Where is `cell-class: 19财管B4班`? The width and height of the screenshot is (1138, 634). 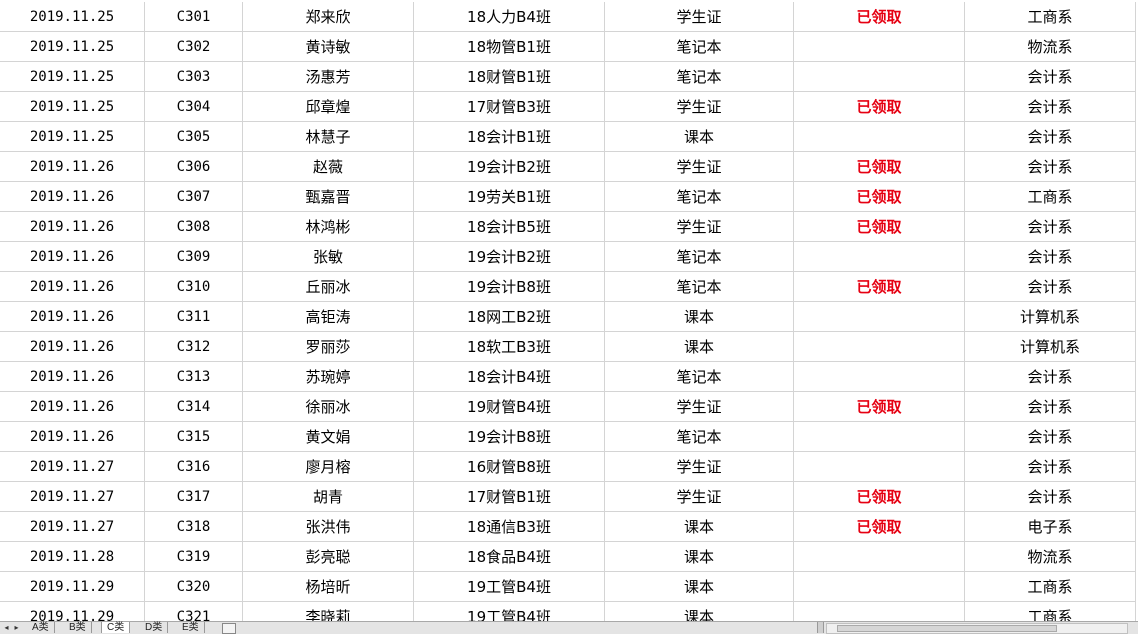 cell-class: 19财管B4班 is located at coordinates (509, 407).